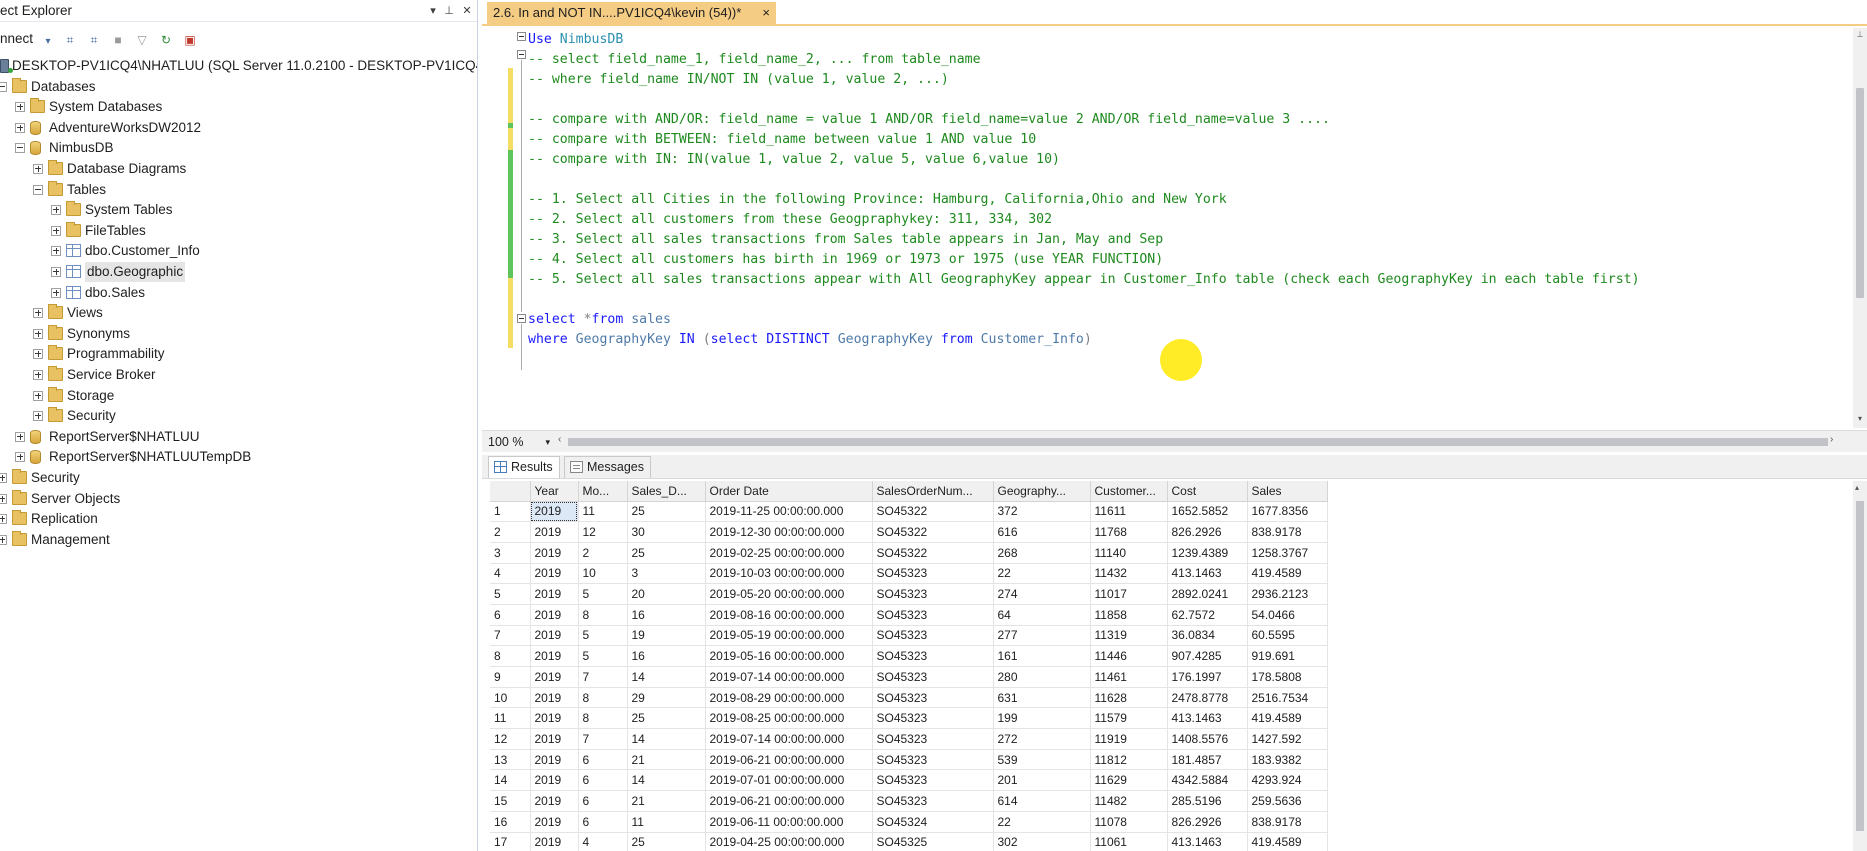  What do you see at coordinates (603, 718) in the screenshot?
I see `table-cell: 8` at bounding box center [603, 718].